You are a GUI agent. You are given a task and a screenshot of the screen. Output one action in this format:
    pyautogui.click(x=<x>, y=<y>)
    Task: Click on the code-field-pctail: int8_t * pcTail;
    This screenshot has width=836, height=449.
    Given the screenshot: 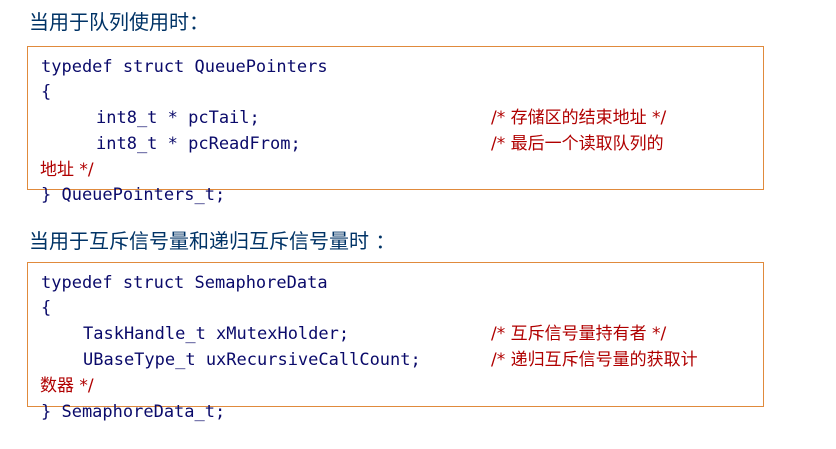 What is the action you would take?
    pyautogui.click(x=178, y=118)
    